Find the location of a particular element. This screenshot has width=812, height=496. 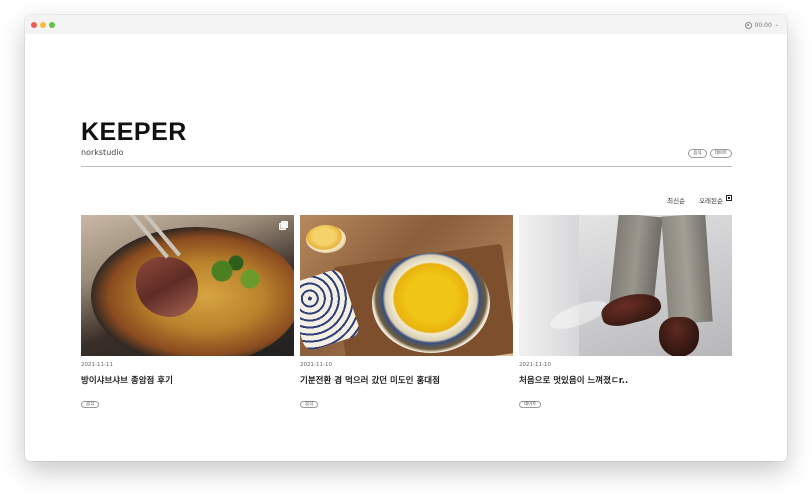

post-card: 2021-11-10 처음으로 멋있음이 느껴졌ㄷr.. 데이트 is located at coordinates (625, 311).